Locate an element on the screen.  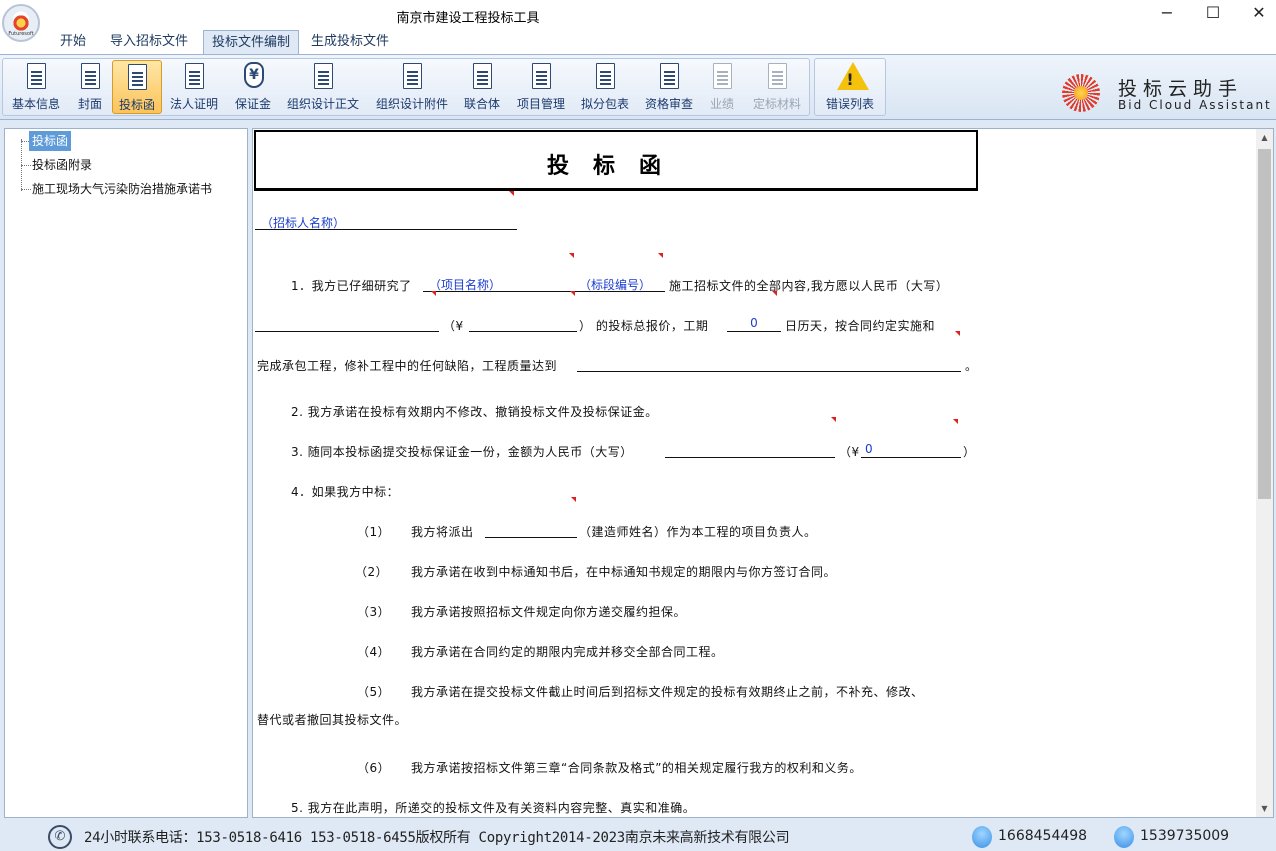
para-3-b: （¥ is located at coordinates (849, 452).